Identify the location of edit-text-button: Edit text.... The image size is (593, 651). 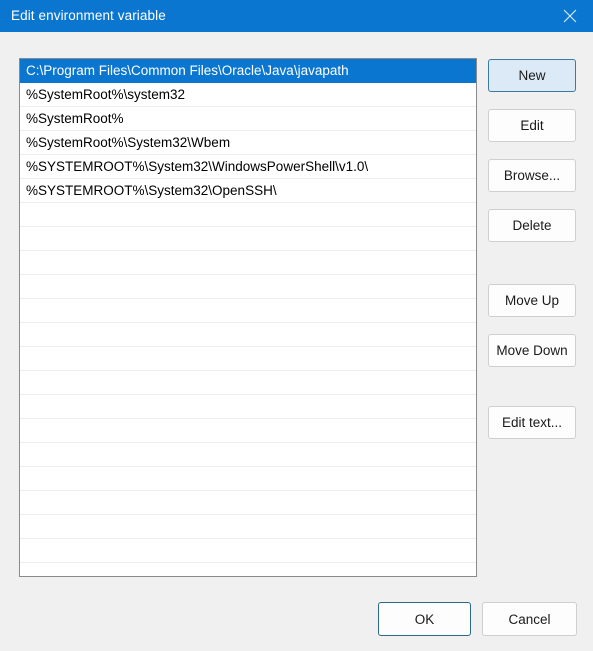
(532, 422).